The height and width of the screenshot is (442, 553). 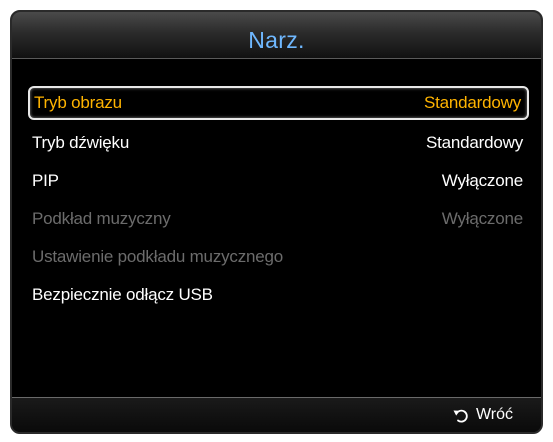 What do you see at coordinates (81, 142) in the screenshot?
I see `menu-item-label: Tryb dźwięku` at bounding box center [81, 142].